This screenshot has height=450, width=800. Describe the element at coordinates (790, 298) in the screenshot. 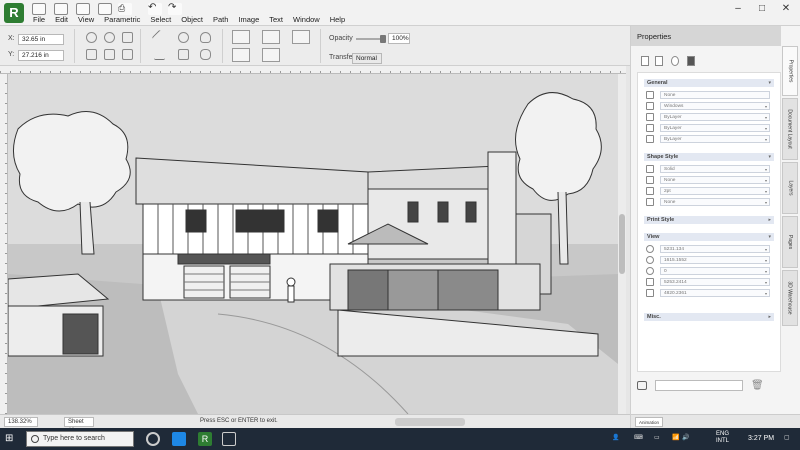

I see `tab-3d-warehouse: 3D Warehouse` at that location.